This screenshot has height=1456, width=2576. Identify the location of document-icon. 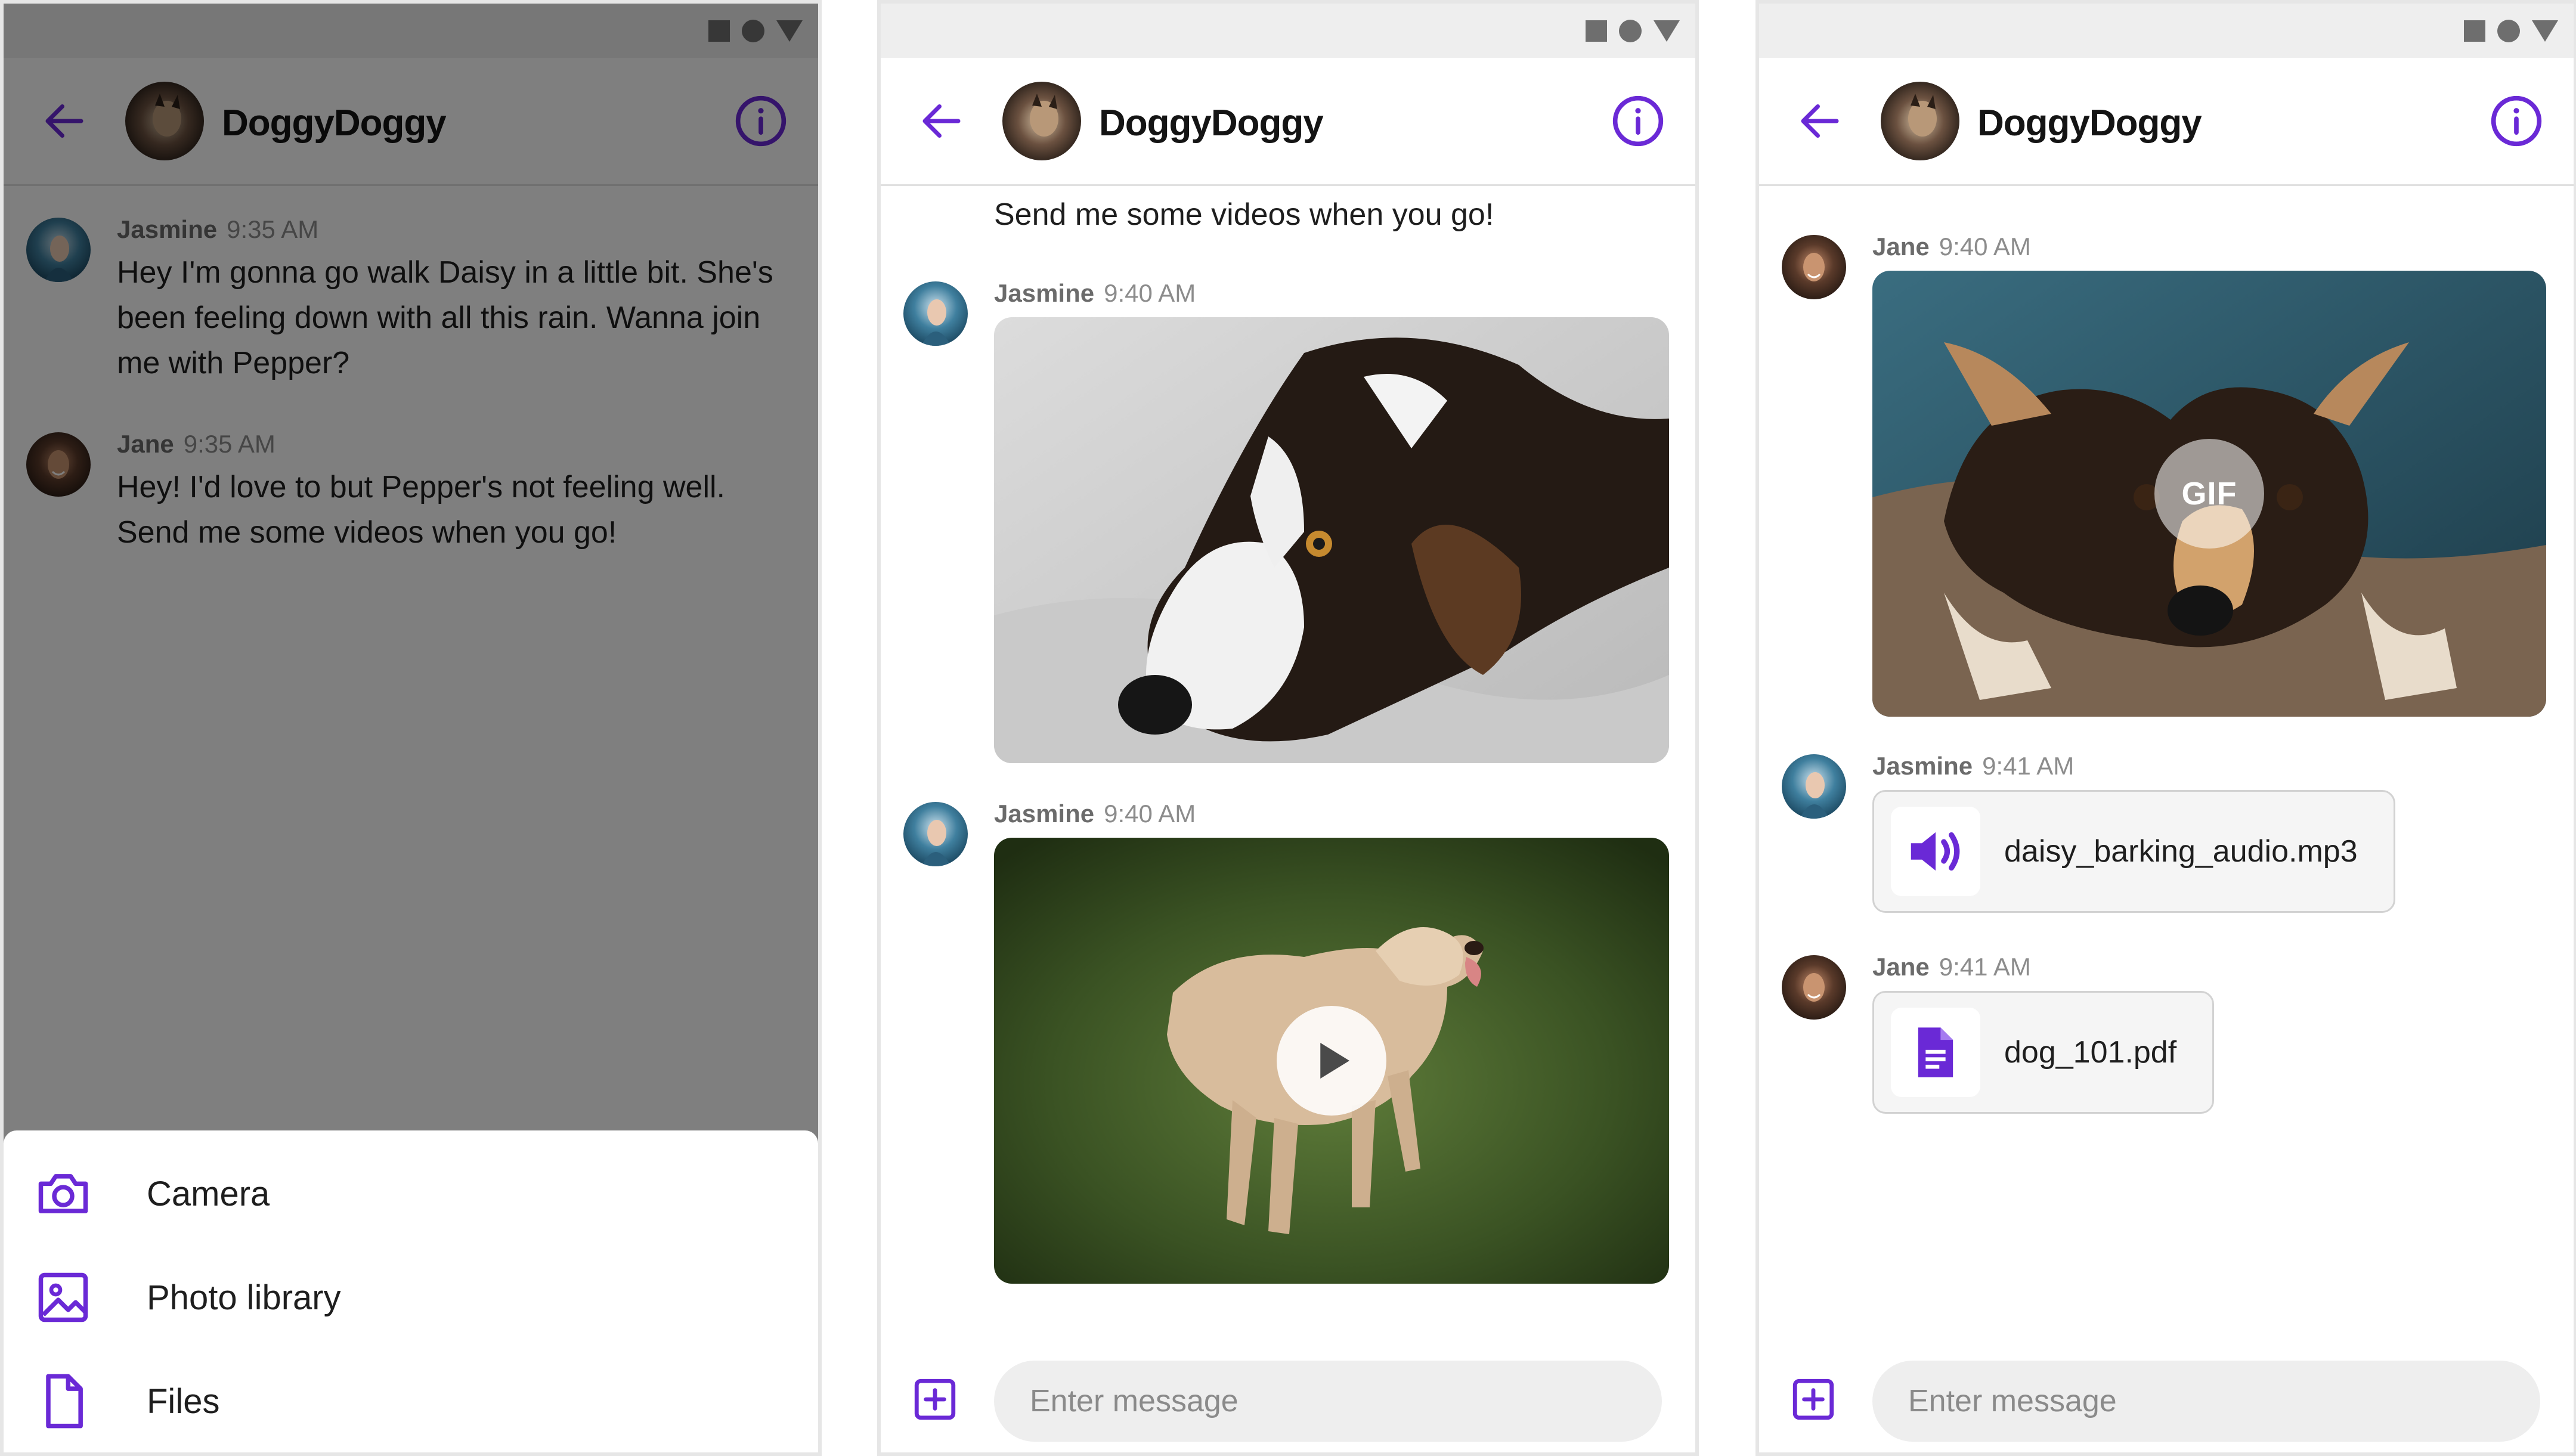
(1936, 1052).